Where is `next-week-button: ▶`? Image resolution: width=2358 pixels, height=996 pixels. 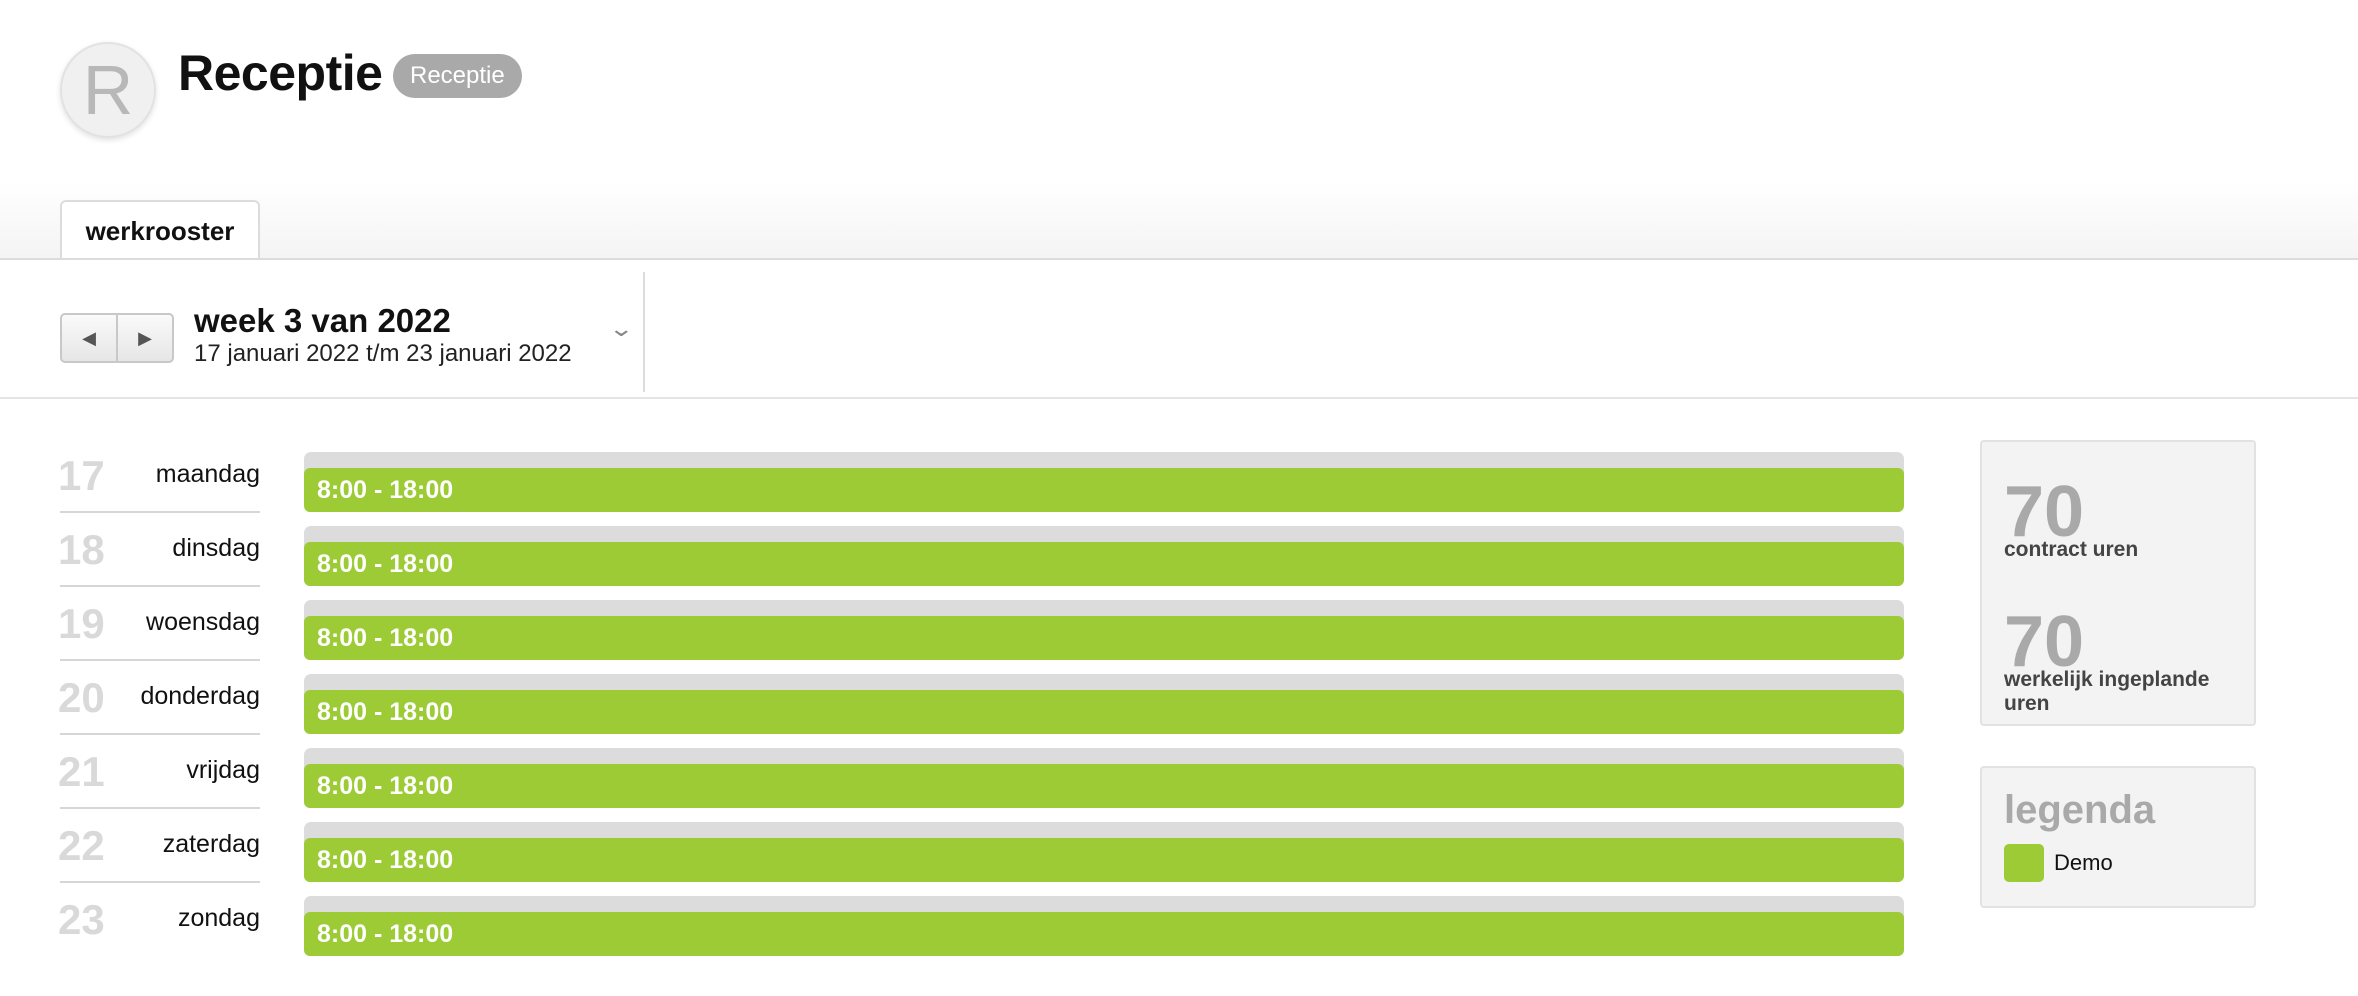
next-week-button: ▶ is located at coordinates (144, 338).